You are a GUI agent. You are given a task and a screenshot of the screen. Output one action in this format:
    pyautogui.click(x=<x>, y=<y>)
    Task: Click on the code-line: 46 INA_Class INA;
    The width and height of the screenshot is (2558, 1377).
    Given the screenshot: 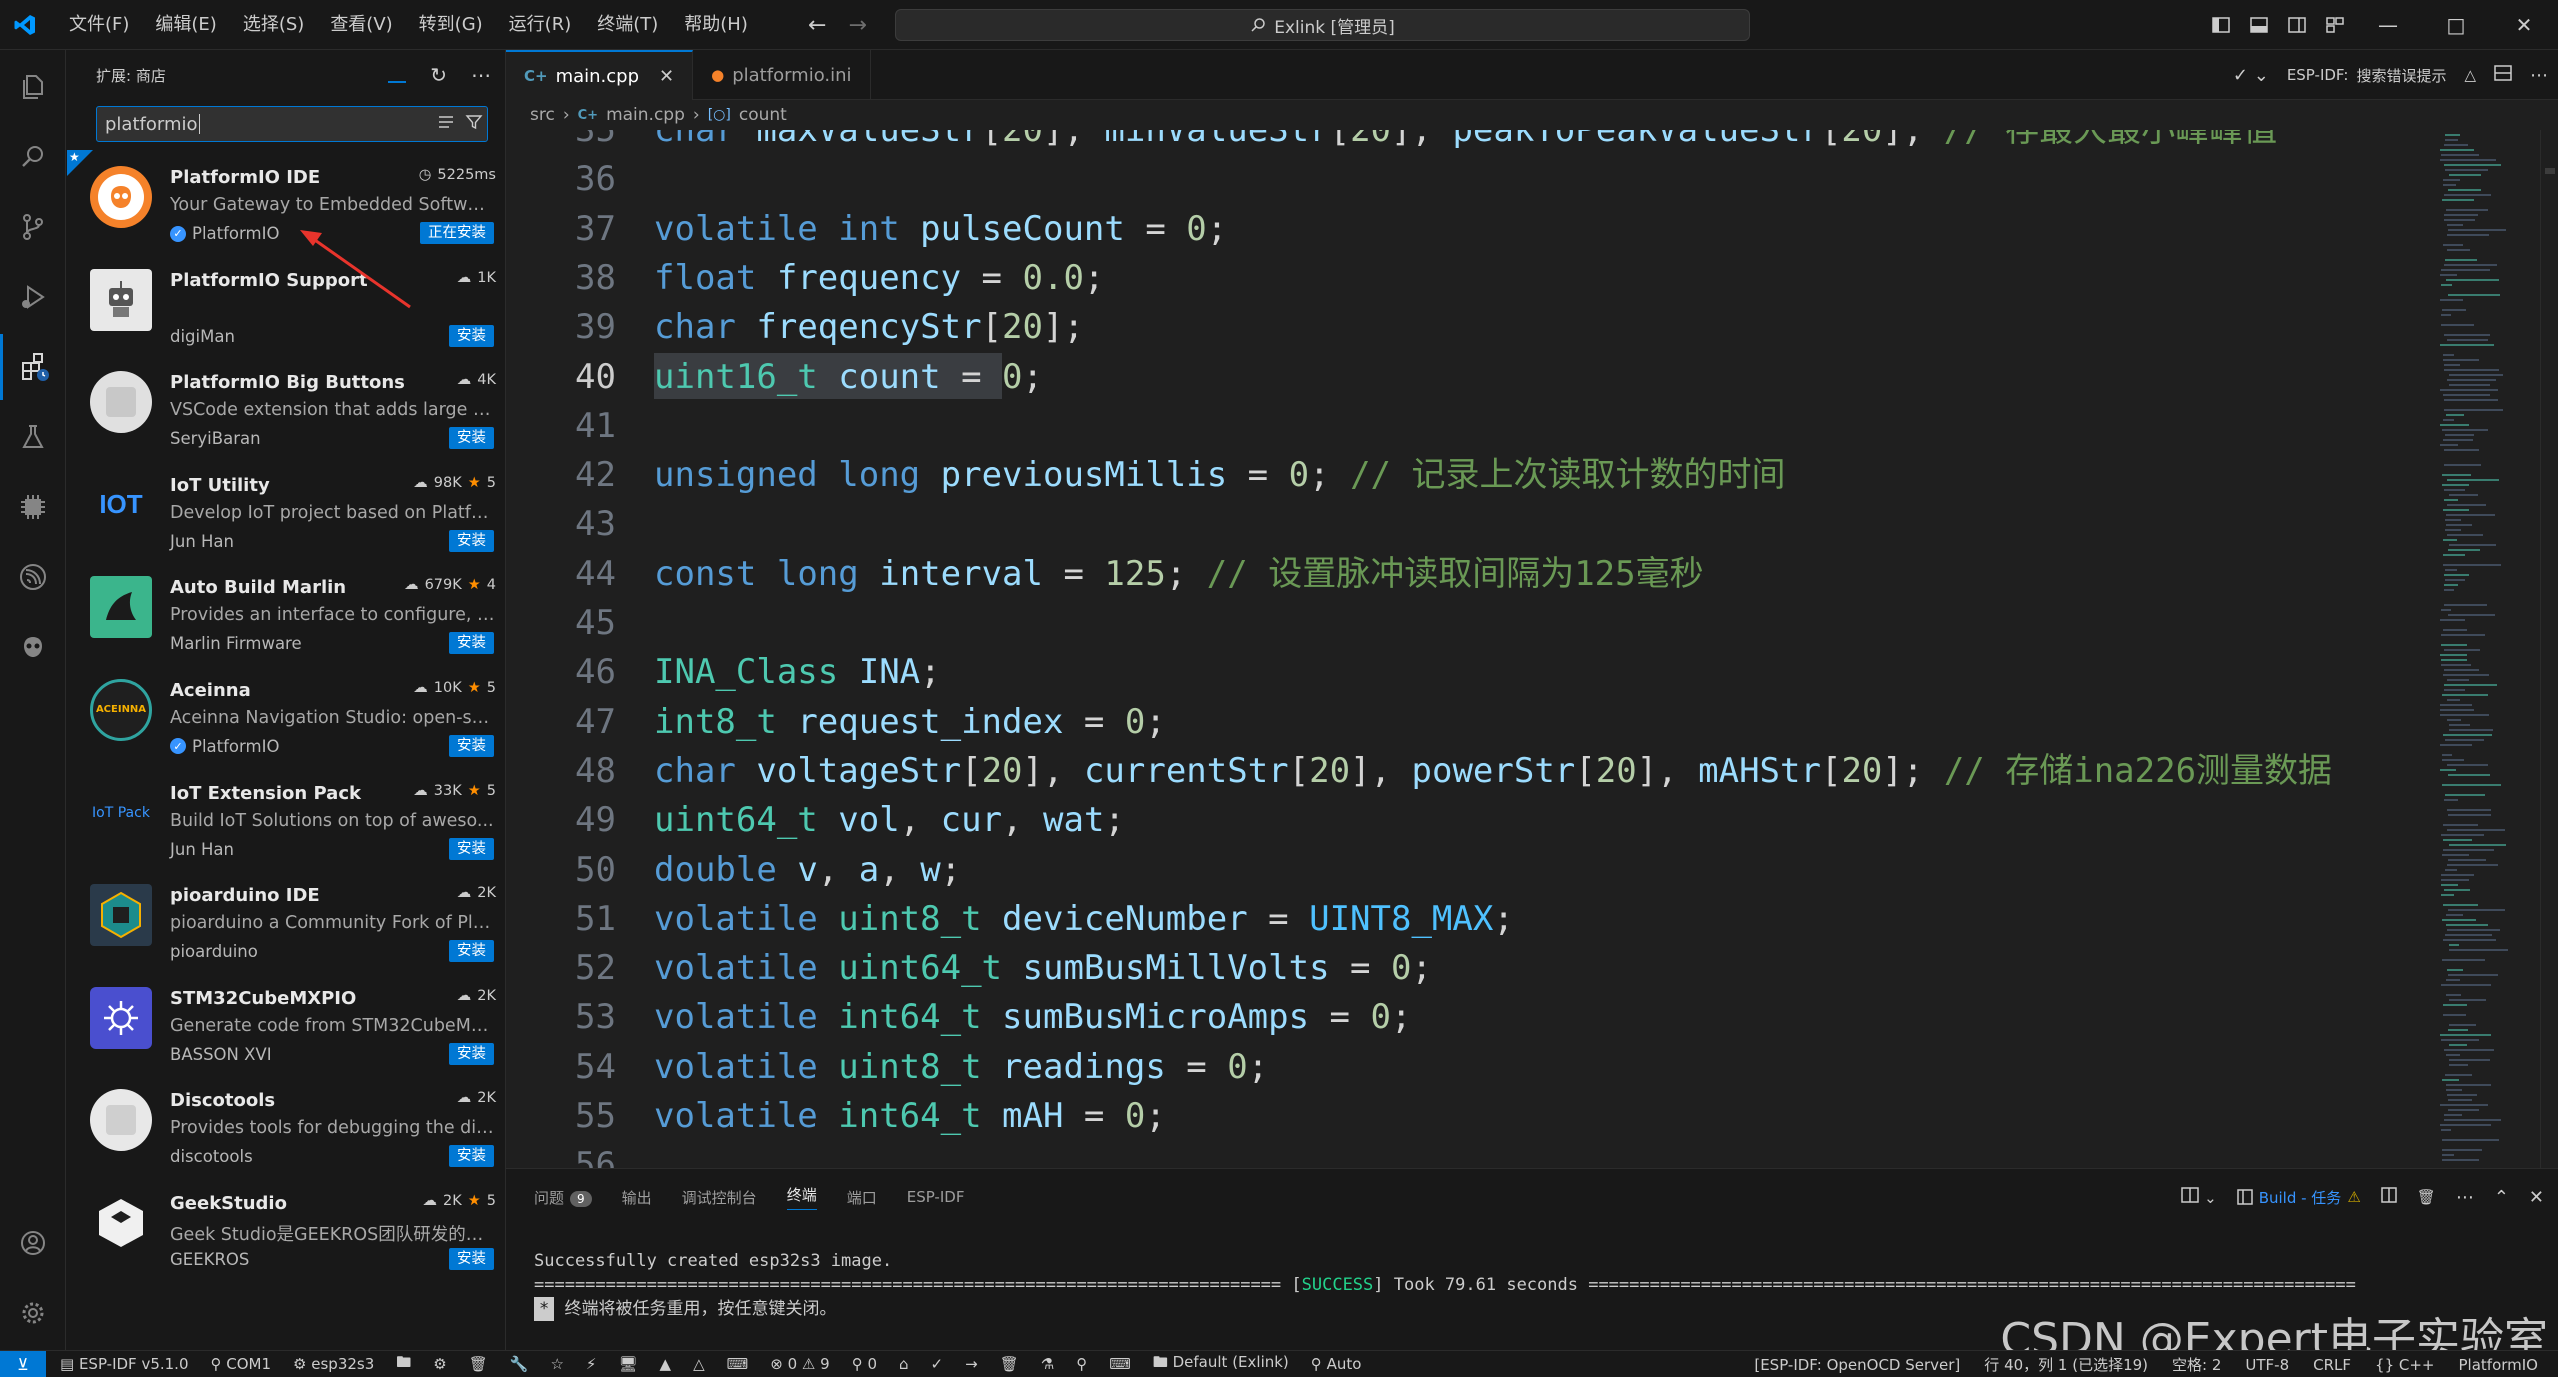 What is the action you would take?
    pyautogui.click(x=1471, y=672)
    